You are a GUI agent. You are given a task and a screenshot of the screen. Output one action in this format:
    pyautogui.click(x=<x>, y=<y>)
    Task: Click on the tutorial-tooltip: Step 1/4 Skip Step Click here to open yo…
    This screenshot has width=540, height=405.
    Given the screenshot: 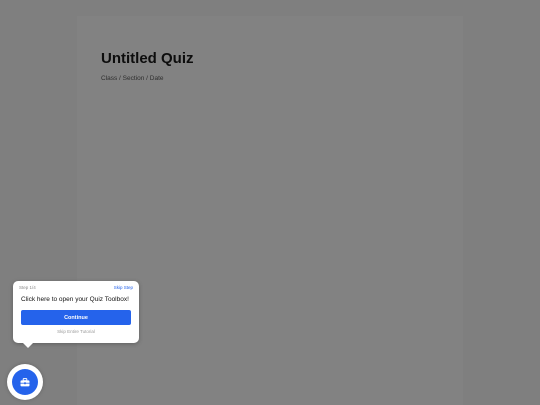 What is the action you would take?
    pyautogui.click(x=76, y=314)
    